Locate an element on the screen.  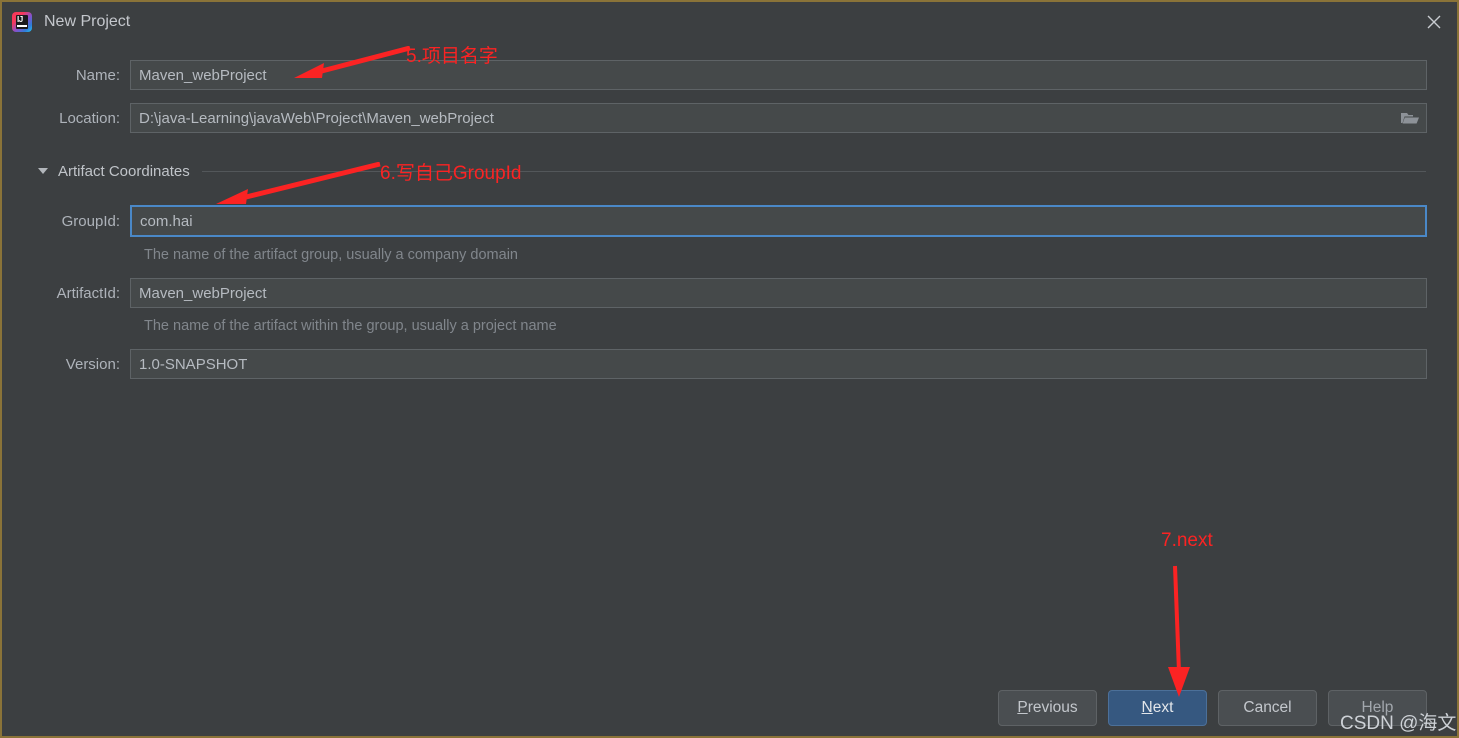
next-button-label: ext is located at coordinates (1163, 707).